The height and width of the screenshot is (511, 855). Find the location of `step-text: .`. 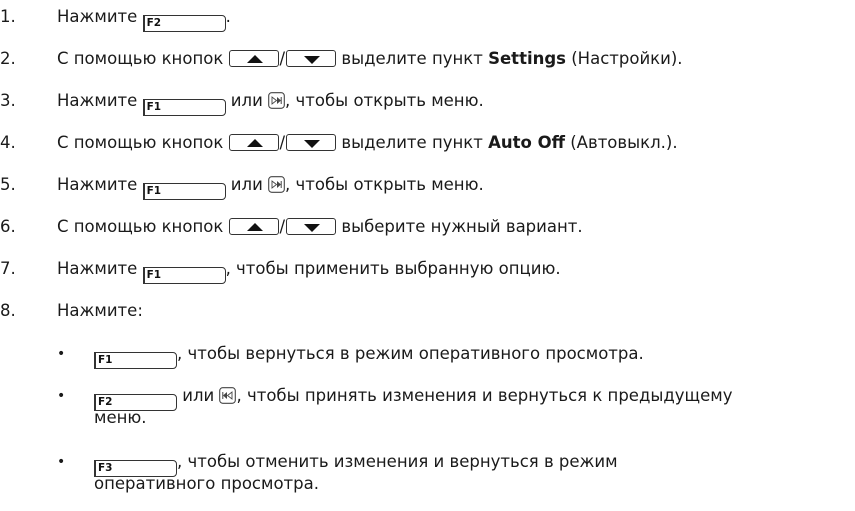

step-text: . is located at coordinates (228, 16).